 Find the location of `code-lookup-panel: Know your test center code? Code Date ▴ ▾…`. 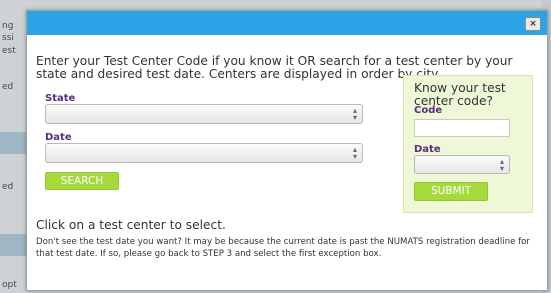

code-lookup-panel: Know your test center code? Code Date ▴ ▾… is located at coordinates (468, 144).